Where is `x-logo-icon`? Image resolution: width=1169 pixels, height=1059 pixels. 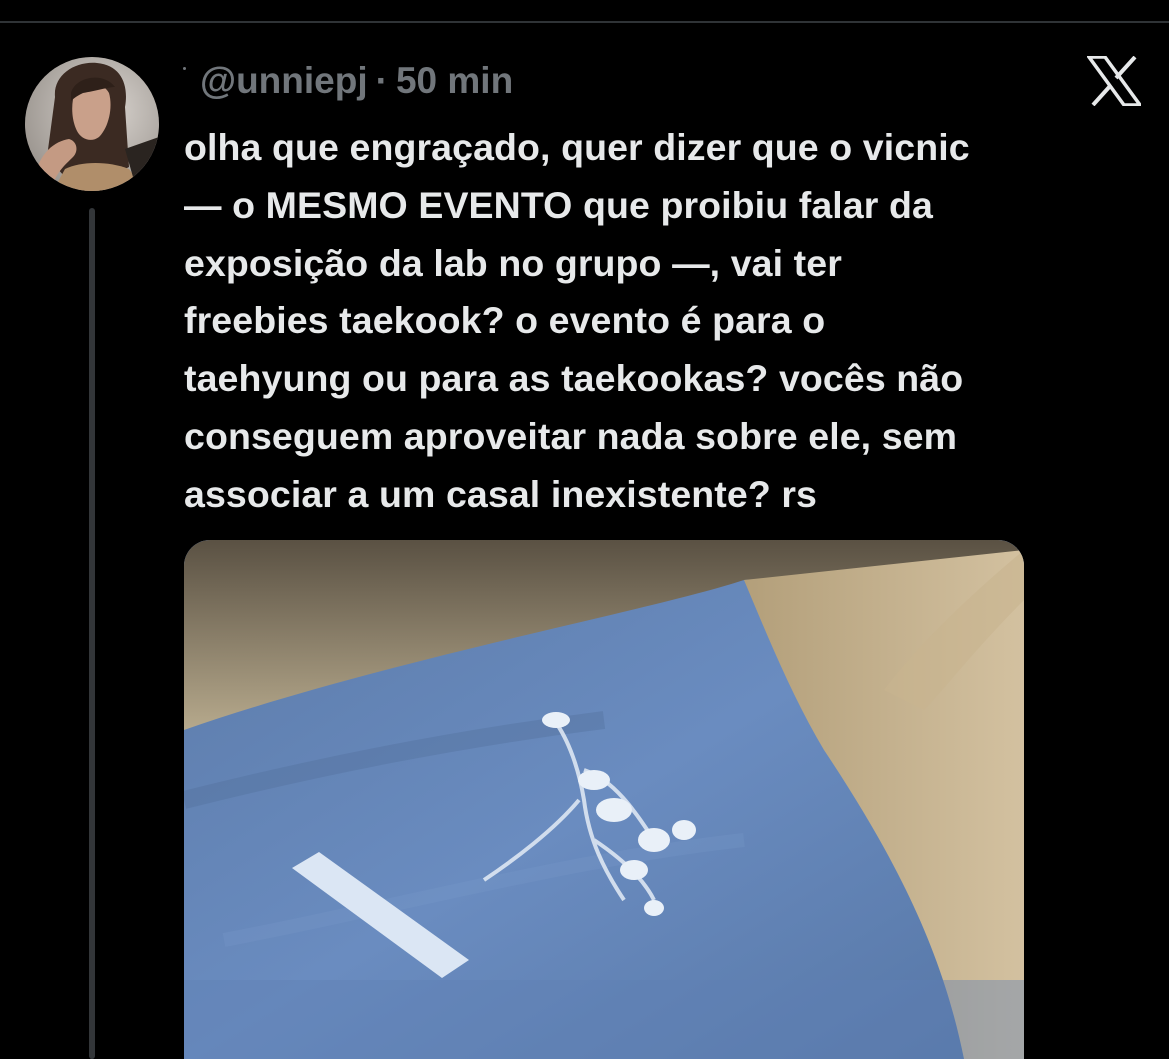 x-logo-icon is located at coordinates (1114, 81).